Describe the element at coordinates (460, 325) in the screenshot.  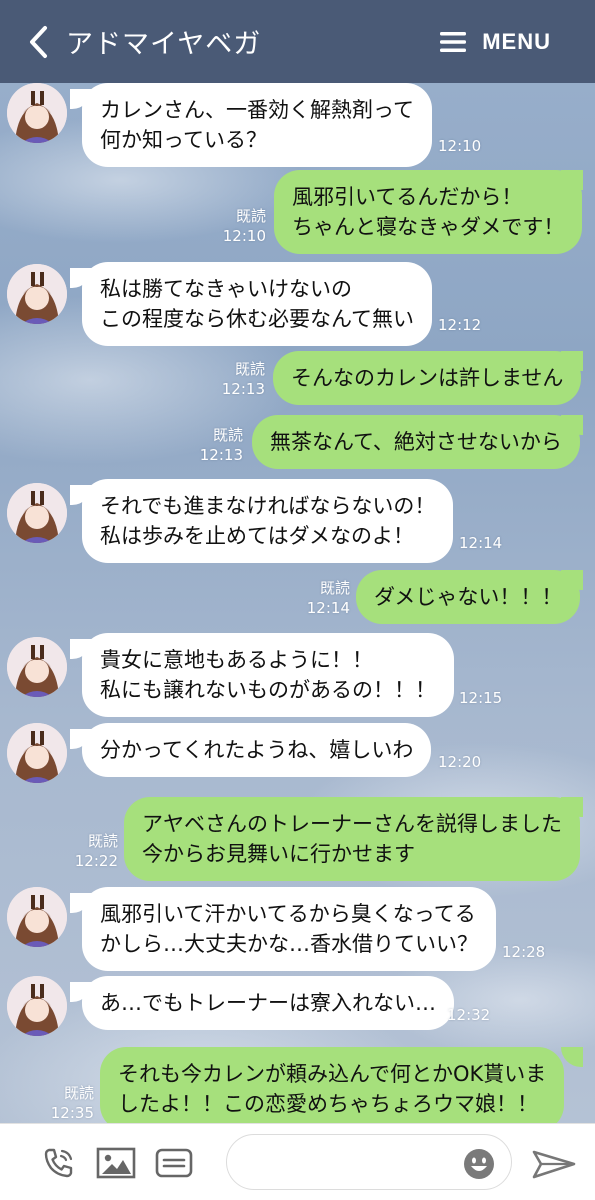
I see `message-time: 12:12` at that location.